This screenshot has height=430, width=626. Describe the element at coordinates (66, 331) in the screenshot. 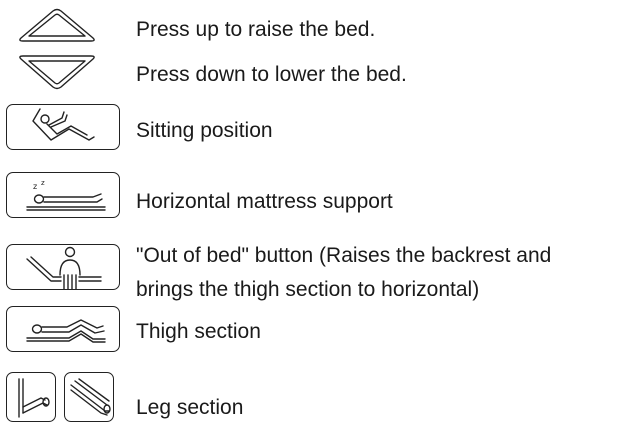

I see `thigh-section-icon` at that location.